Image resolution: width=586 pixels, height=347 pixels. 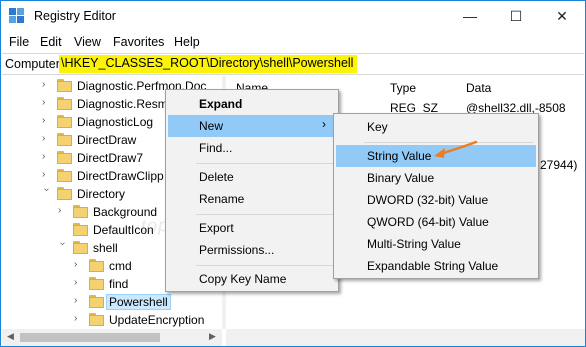 I want to click on tree-item-label: DirectDraw7, so click(x=110, y=158).